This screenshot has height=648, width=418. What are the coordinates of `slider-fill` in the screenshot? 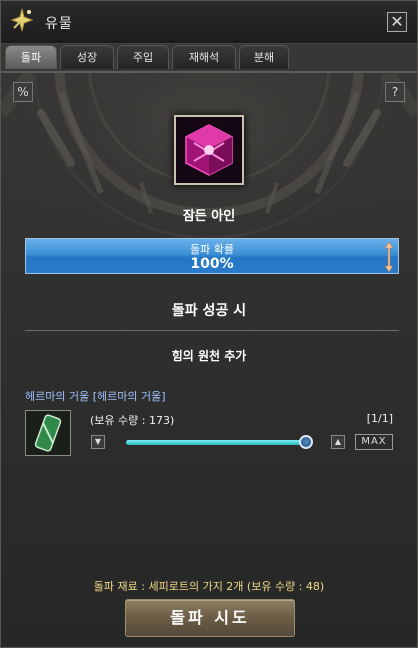 It's located at (216, 442).